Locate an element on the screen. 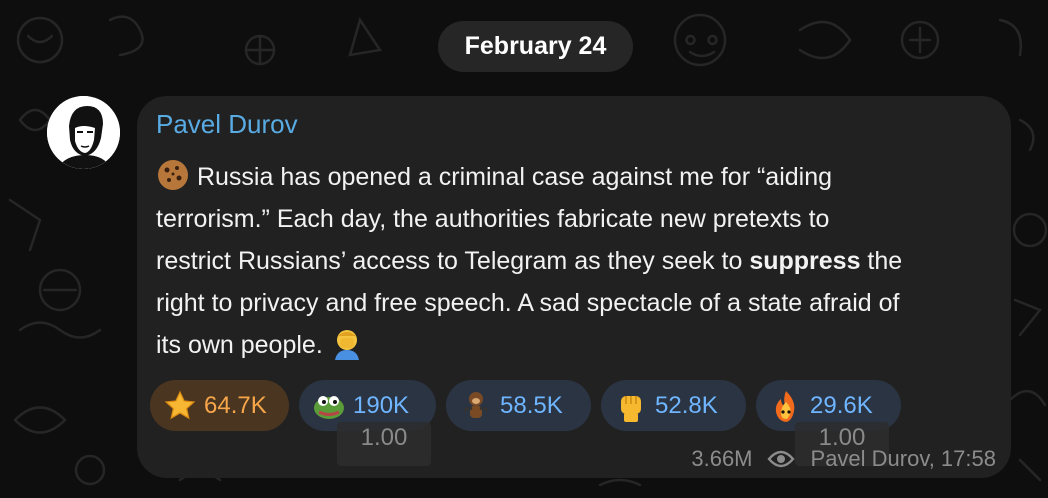 The width and height of the screenshot is (1048, 498). avatar is located at coordinates (83, 132).